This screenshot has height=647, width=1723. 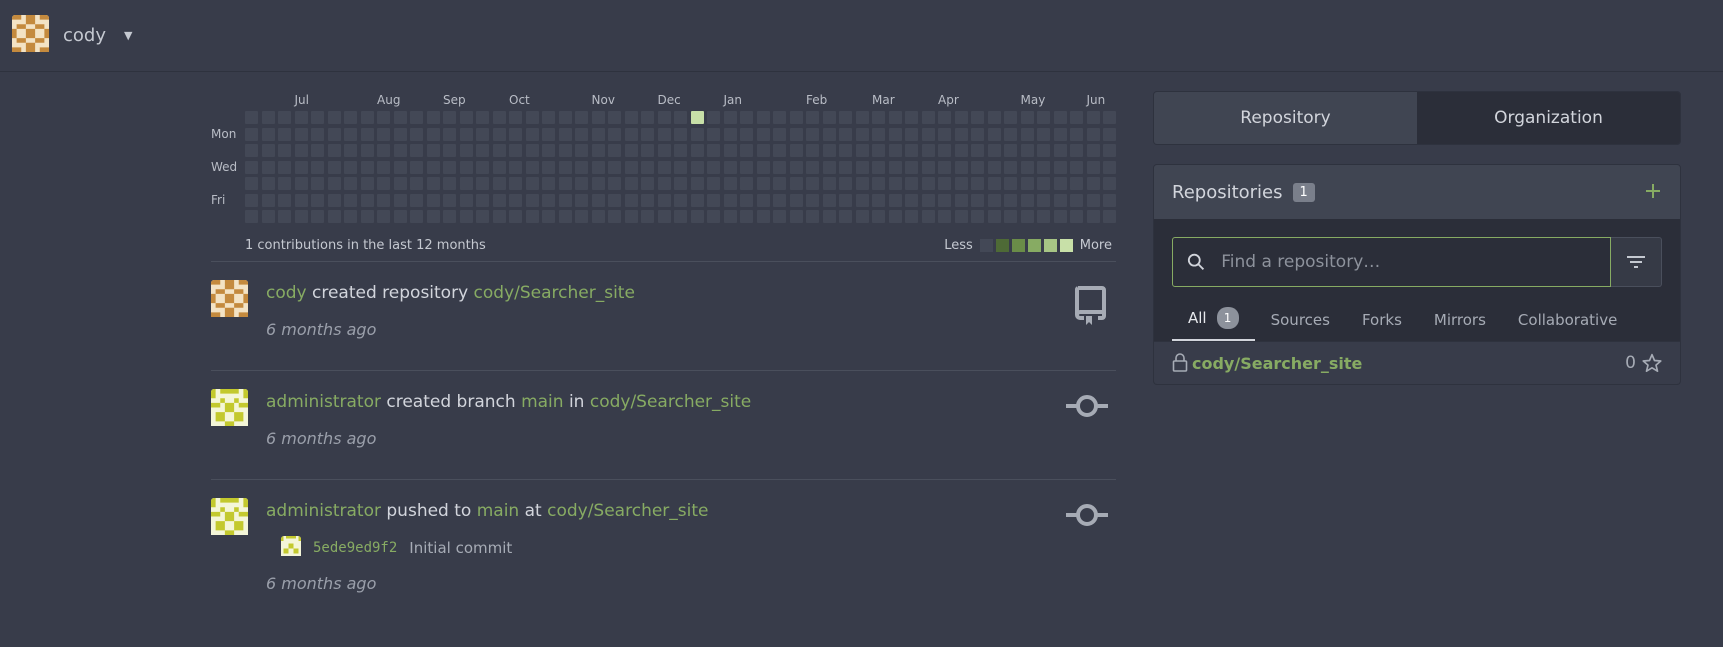 What do you see at coordinates (286, 293) in the screenshot?
I see `actor-link: cody` at bounding box center [286, 293].